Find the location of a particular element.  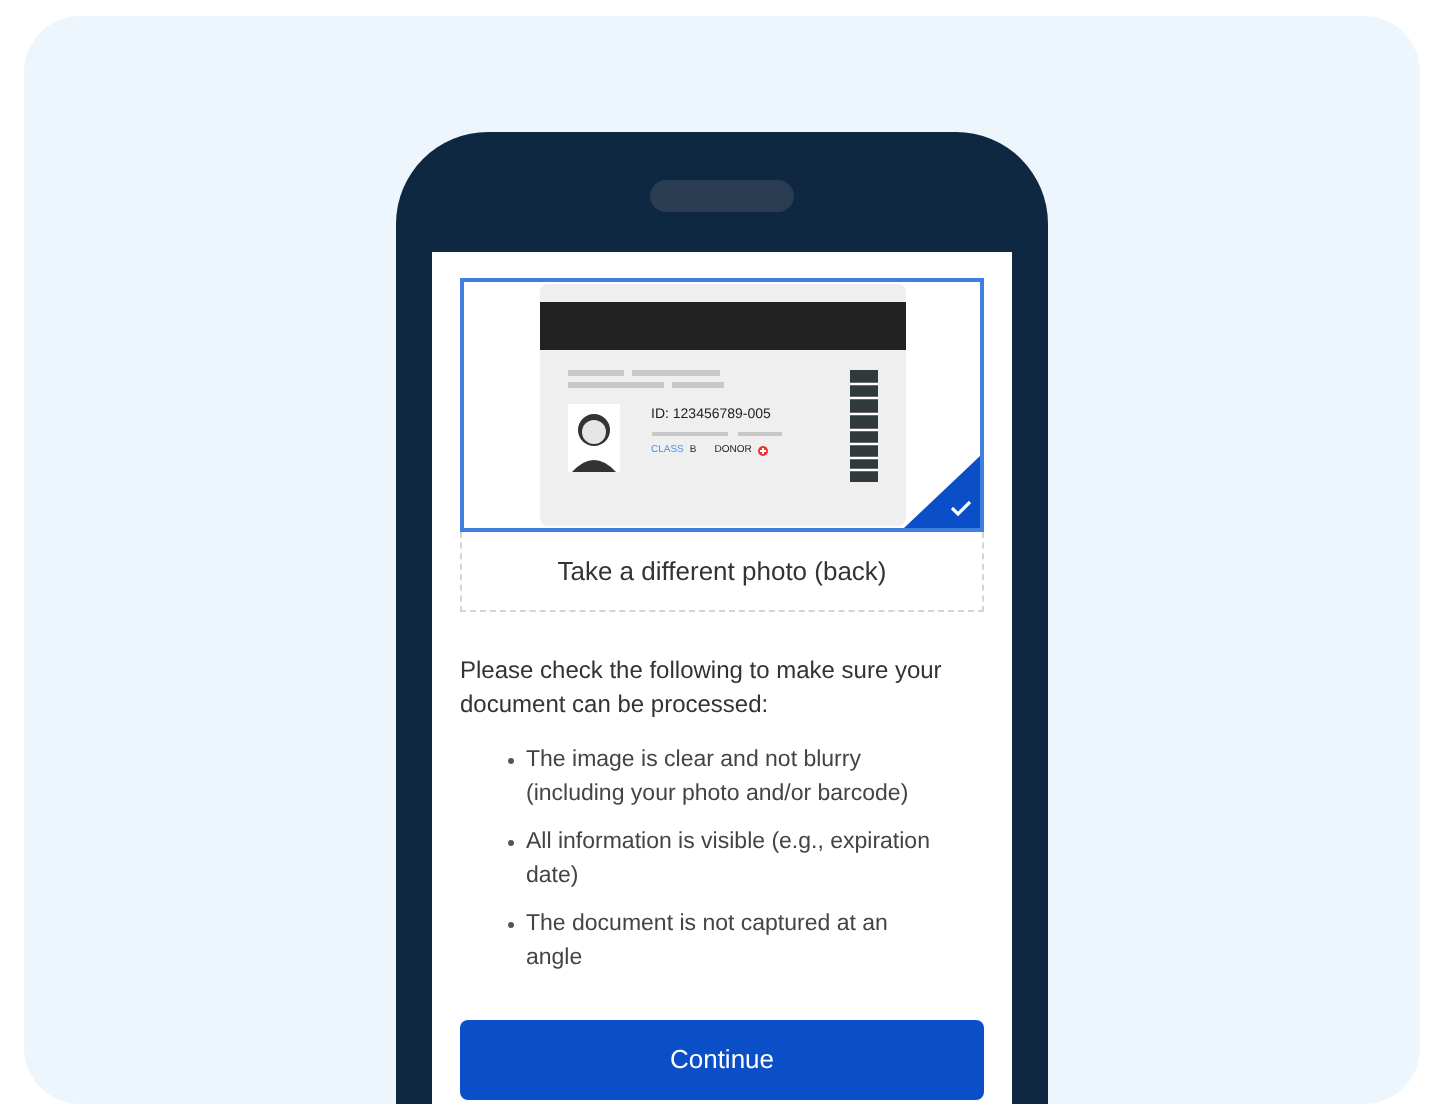

plus-icon is located at coordinates (762, 450).